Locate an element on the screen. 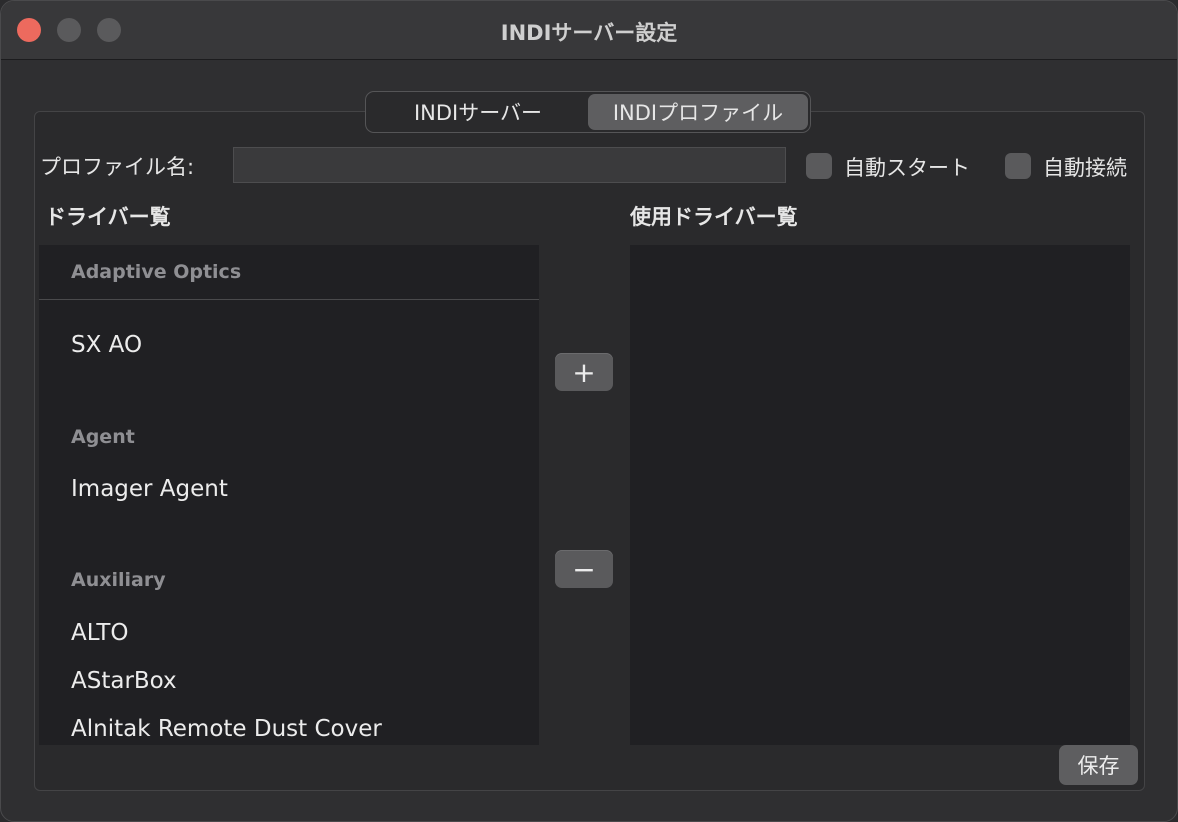 This screenshot has height=822, width=1178. save-button: 保存 is located at coordinates (1098, 765).